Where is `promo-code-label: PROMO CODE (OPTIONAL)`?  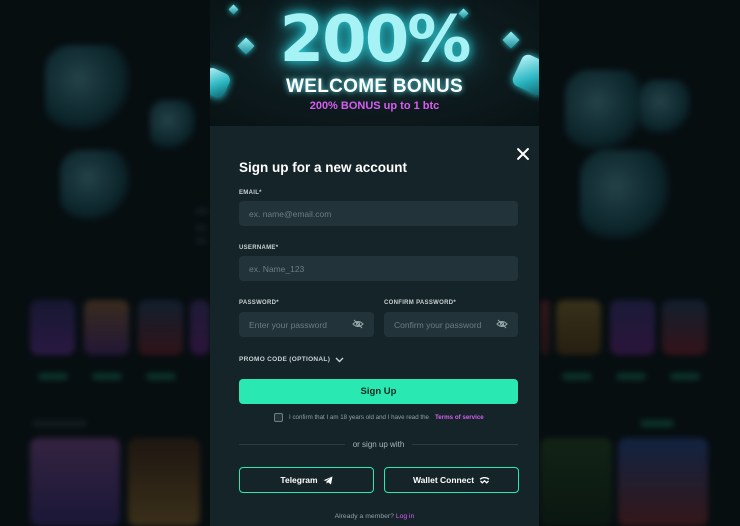
promo-code-label: PROMO CODE (OPTIONAL) is located at coordinates (285, 359).